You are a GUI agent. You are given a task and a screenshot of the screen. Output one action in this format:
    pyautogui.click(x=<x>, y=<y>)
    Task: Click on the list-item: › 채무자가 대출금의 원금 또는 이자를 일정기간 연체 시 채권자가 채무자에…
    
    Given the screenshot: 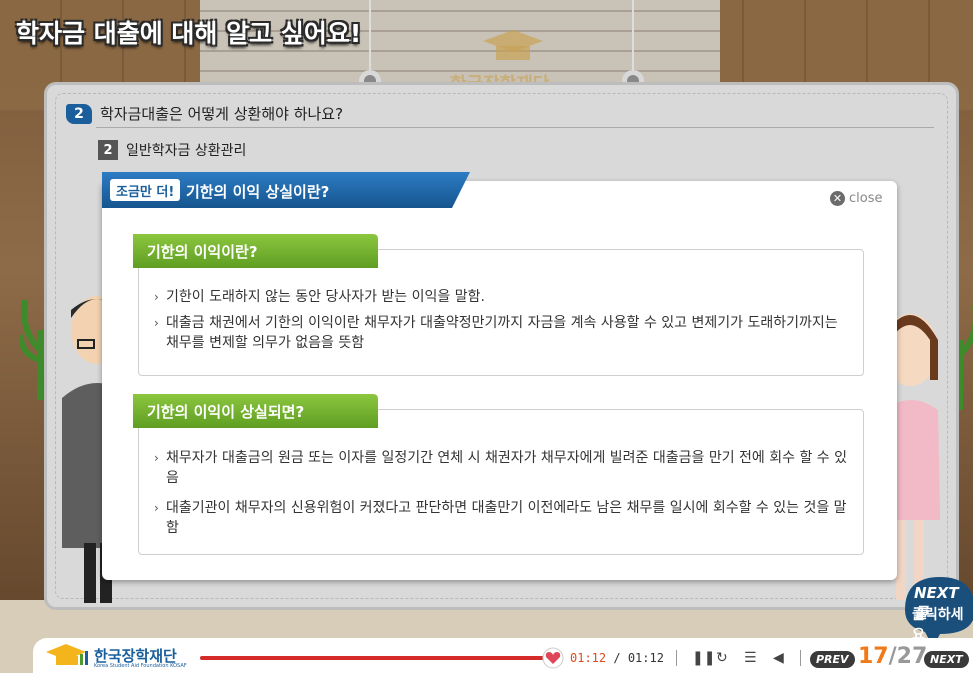 What is the action you would take?
    pyautogui.click(x=504, y=468)
    